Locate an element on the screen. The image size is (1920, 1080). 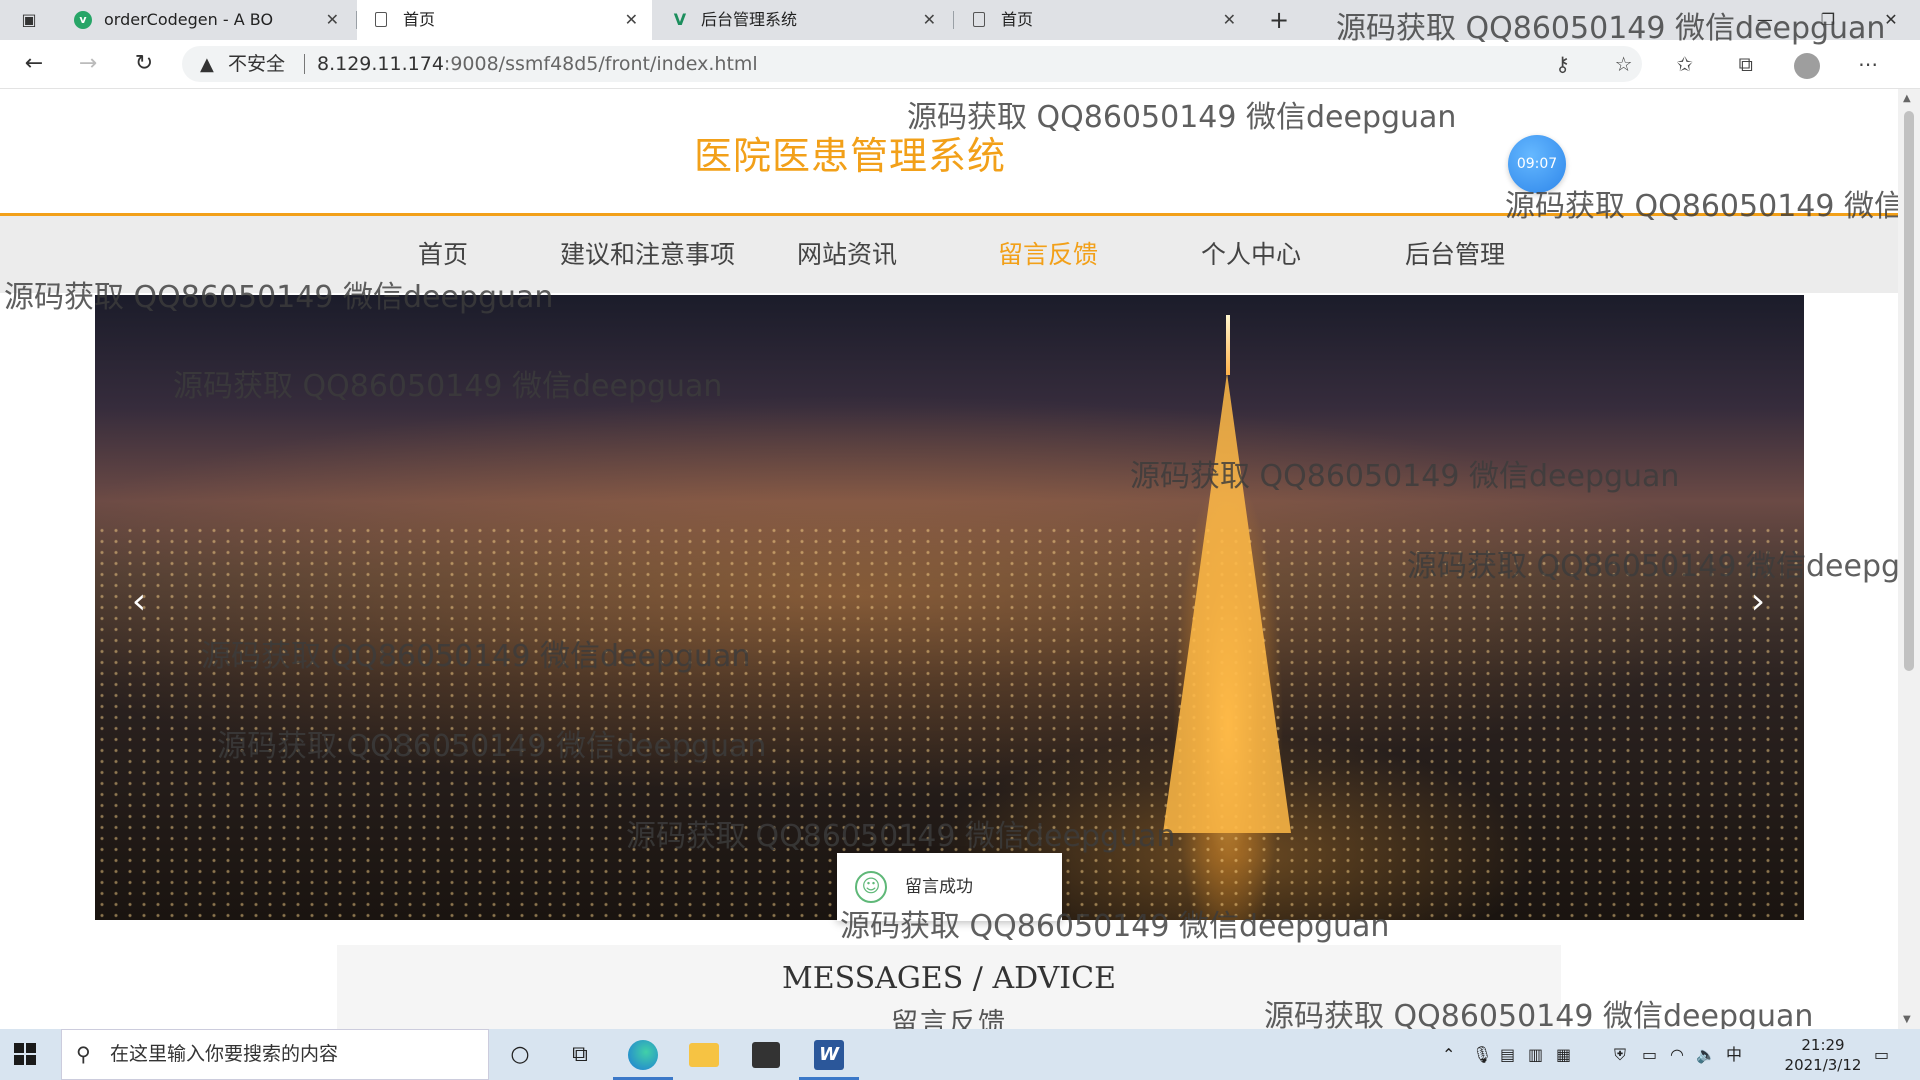
carousel-next-icon: › is located at coordinates (1758, 601).